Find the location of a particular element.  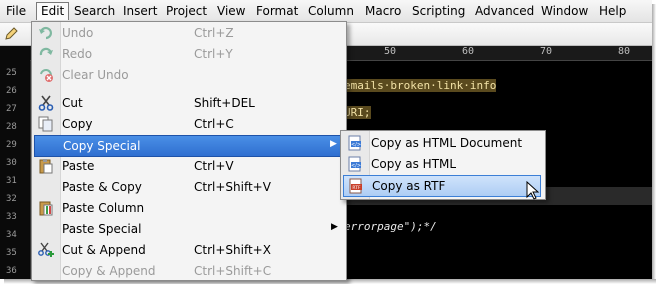

menu-item-label: Copy & Append is located at coordinates (109, 271).